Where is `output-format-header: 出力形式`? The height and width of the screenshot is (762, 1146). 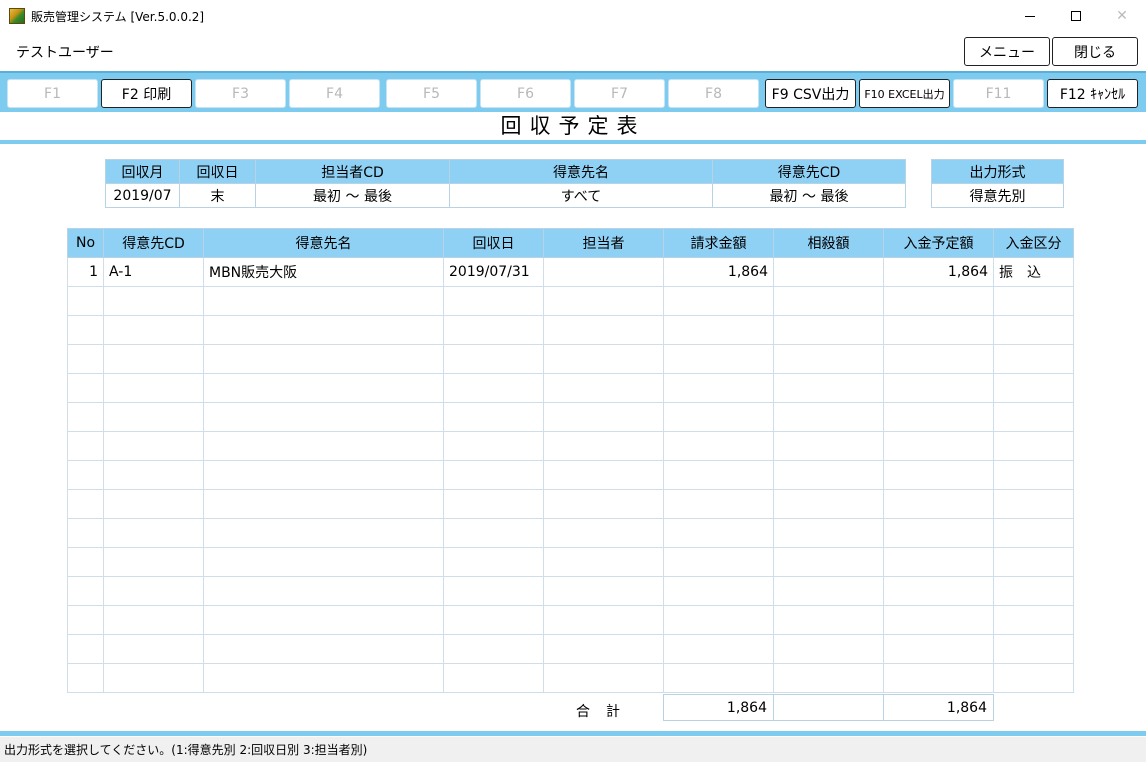
output-format-header: 出力形式 is located at coordinates (997, 171).